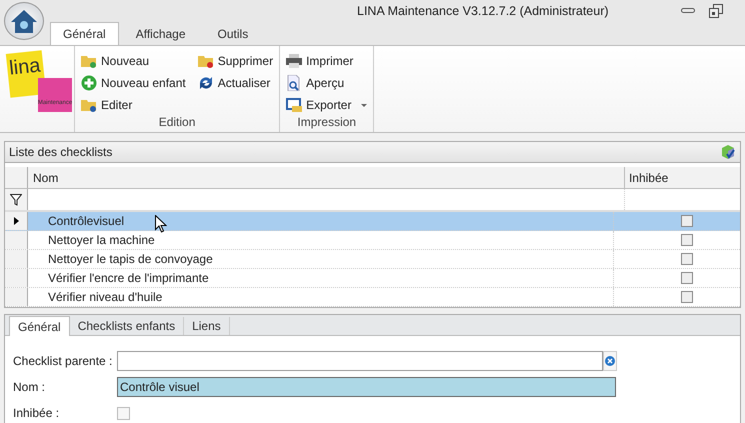  Describe the element at coordinates (610, 361) in the screenshot. I see `clear-button` at that location.